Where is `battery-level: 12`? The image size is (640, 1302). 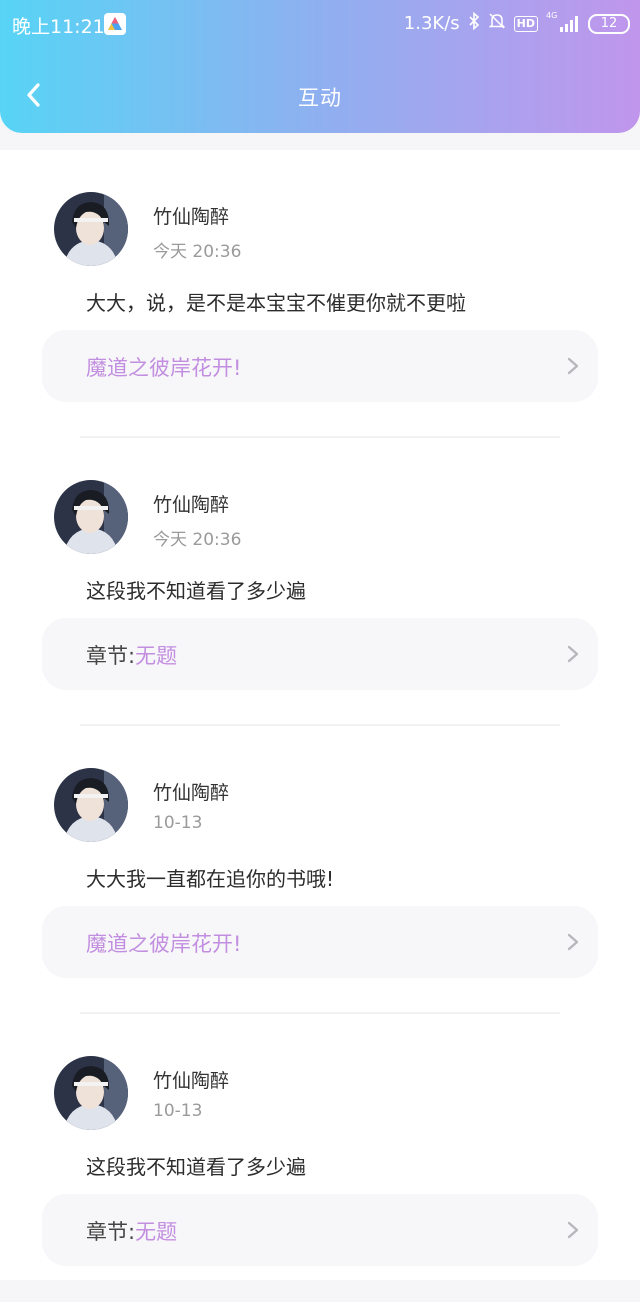
battery-level: 12 is located at coordinates (609, 23).